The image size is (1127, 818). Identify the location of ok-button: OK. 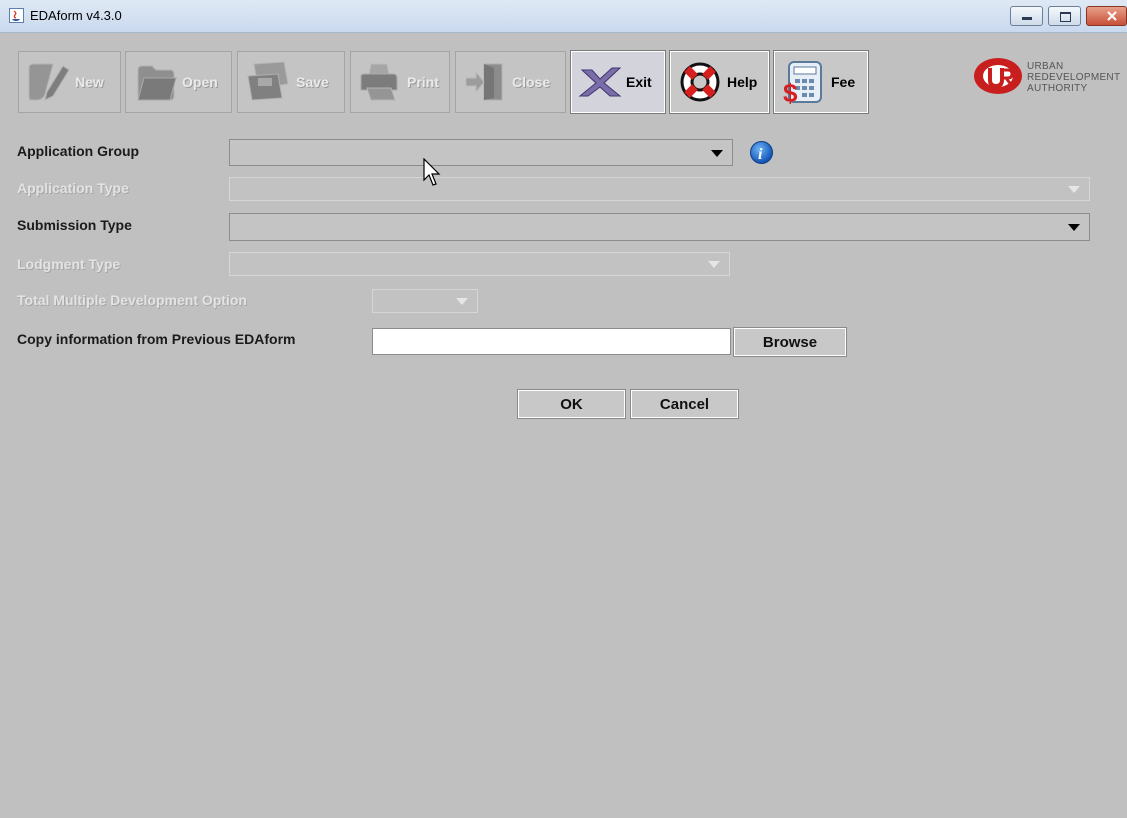
(571, 404).